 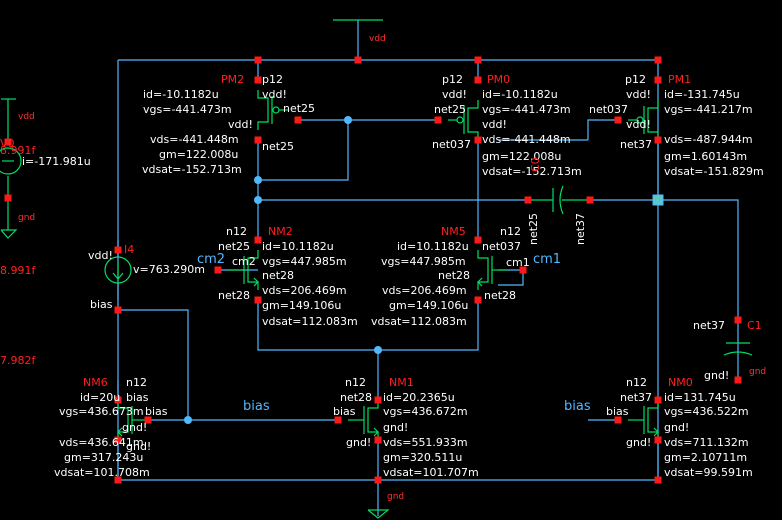 I want to click on nm0-gm: gm=2.10711m, so click(x=706, y=457).